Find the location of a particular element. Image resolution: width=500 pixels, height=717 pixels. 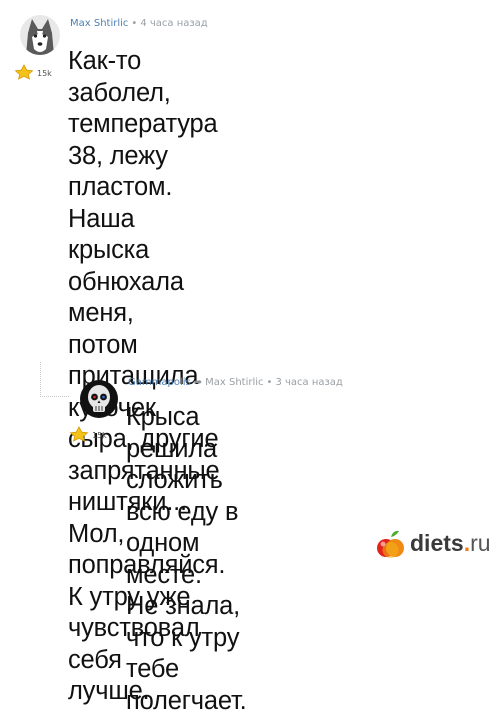

comment-meta: Gammapolis➦Max Shtirlic •3 часа назад is located at coordinates (235, 382).